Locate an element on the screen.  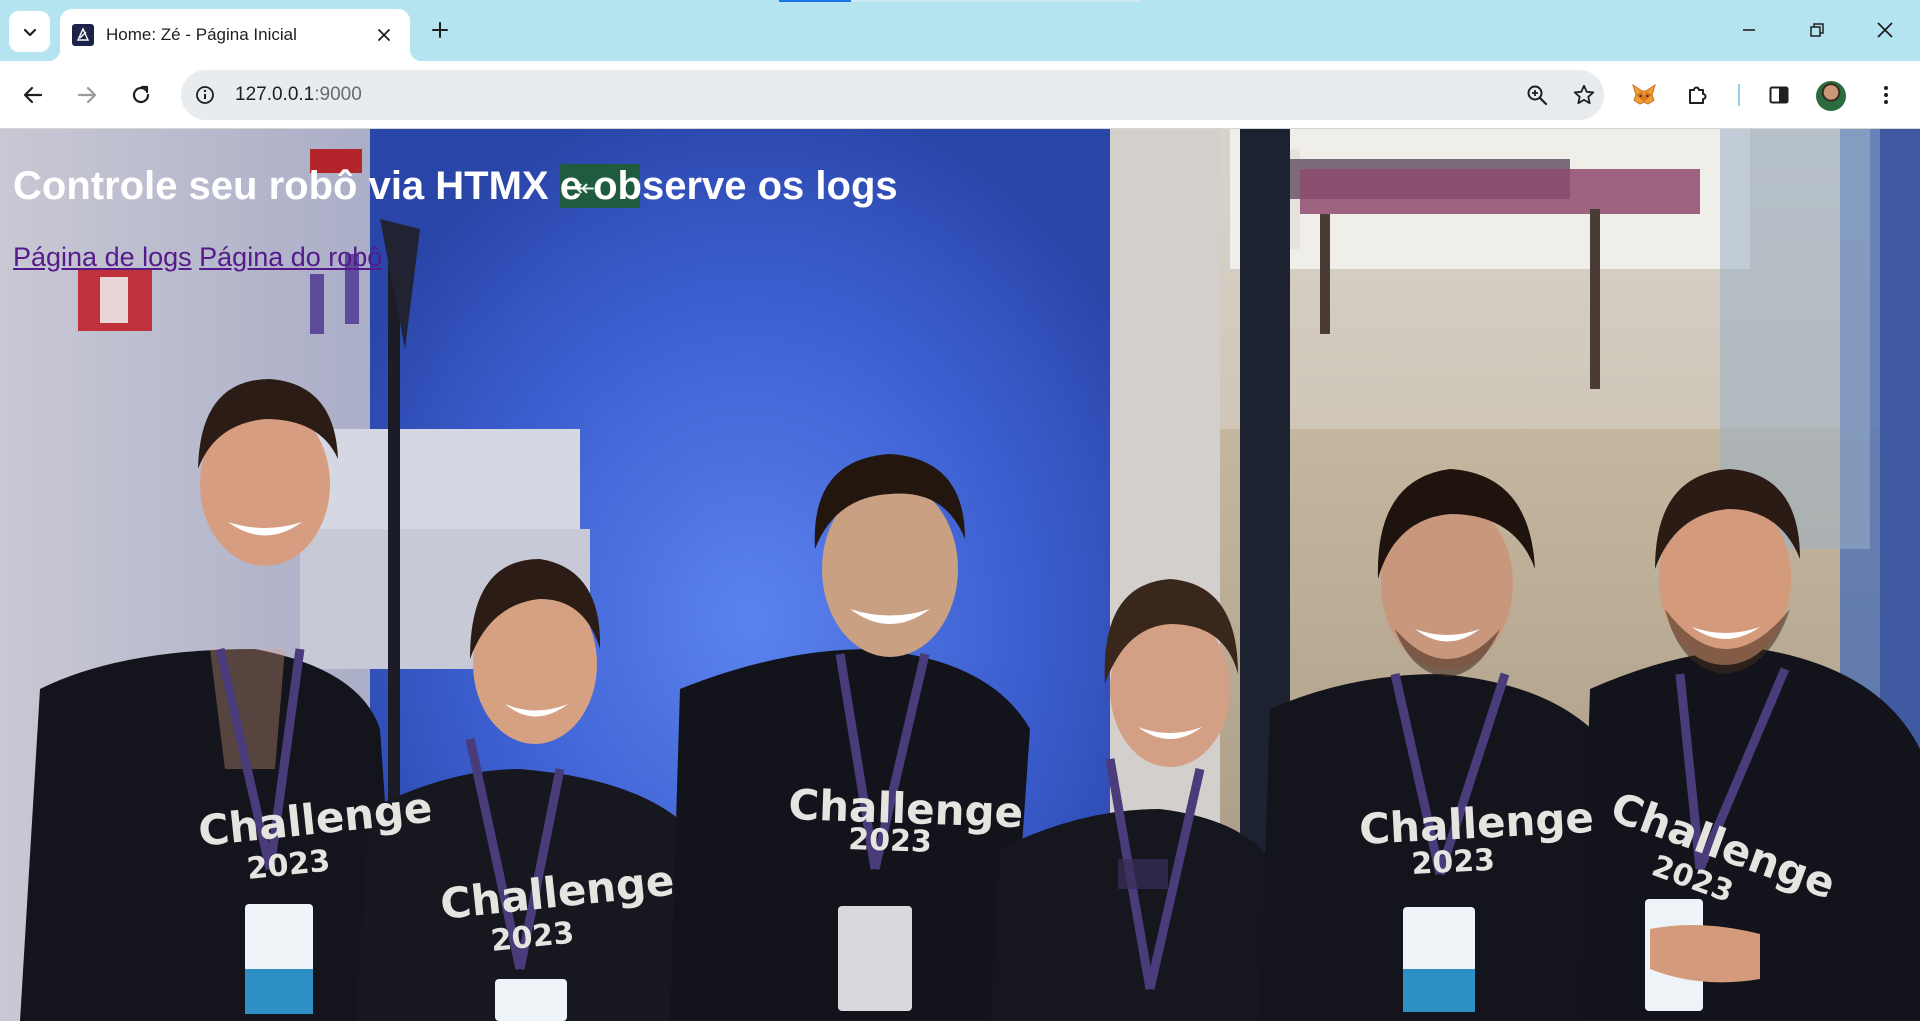
url-host: 127.0.0.1 is located at coordinates (275, 94).